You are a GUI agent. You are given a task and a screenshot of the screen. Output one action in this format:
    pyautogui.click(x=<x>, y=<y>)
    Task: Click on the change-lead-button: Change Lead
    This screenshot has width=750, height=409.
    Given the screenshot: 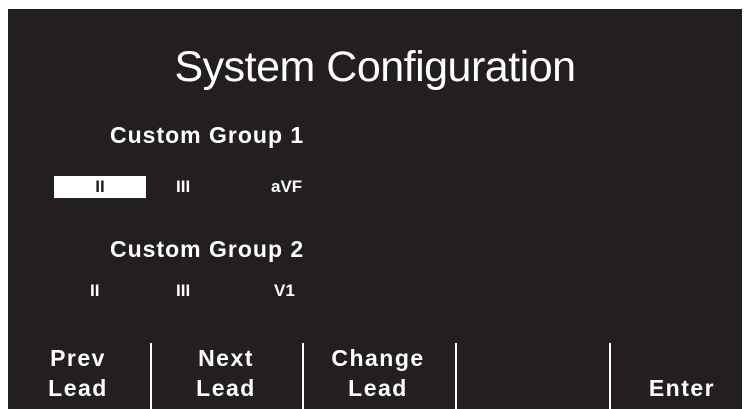 What is the action you would take?
    pyautogui.click(x=378, y=376)
    